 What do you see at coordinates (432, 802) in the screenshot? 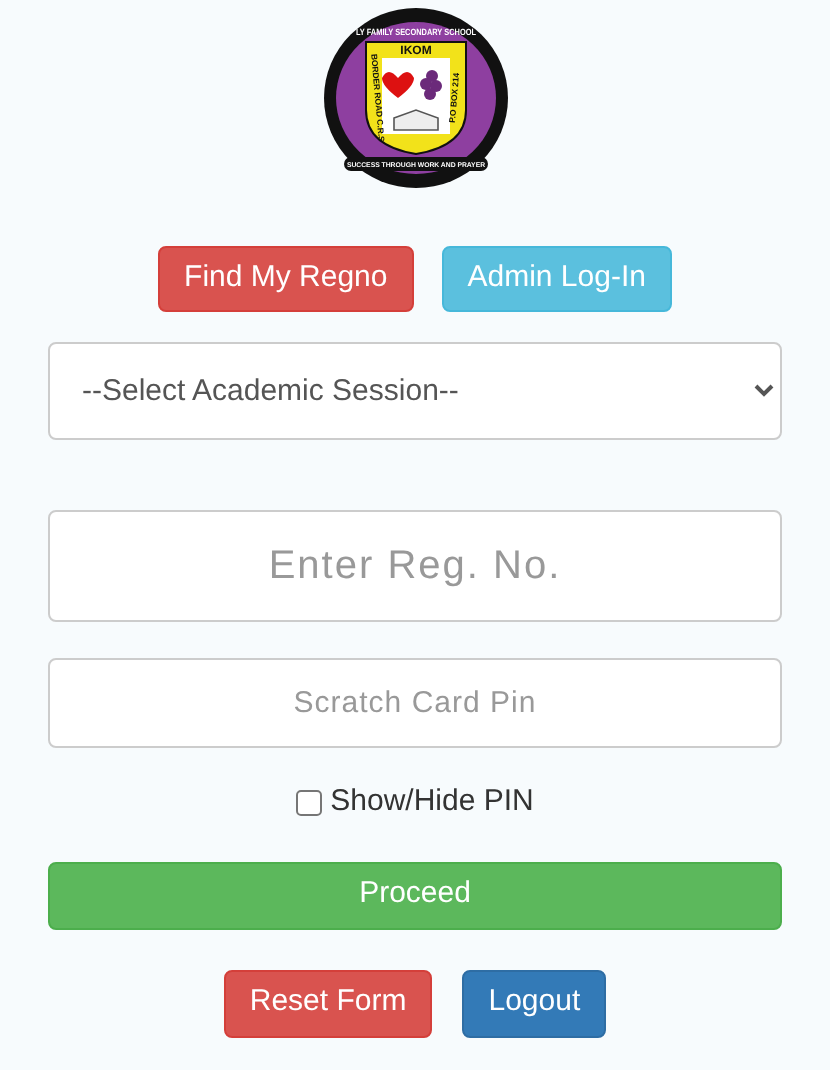
I see `show-pin-label: Show/Hide PIN` at bounding box center [432, 802].